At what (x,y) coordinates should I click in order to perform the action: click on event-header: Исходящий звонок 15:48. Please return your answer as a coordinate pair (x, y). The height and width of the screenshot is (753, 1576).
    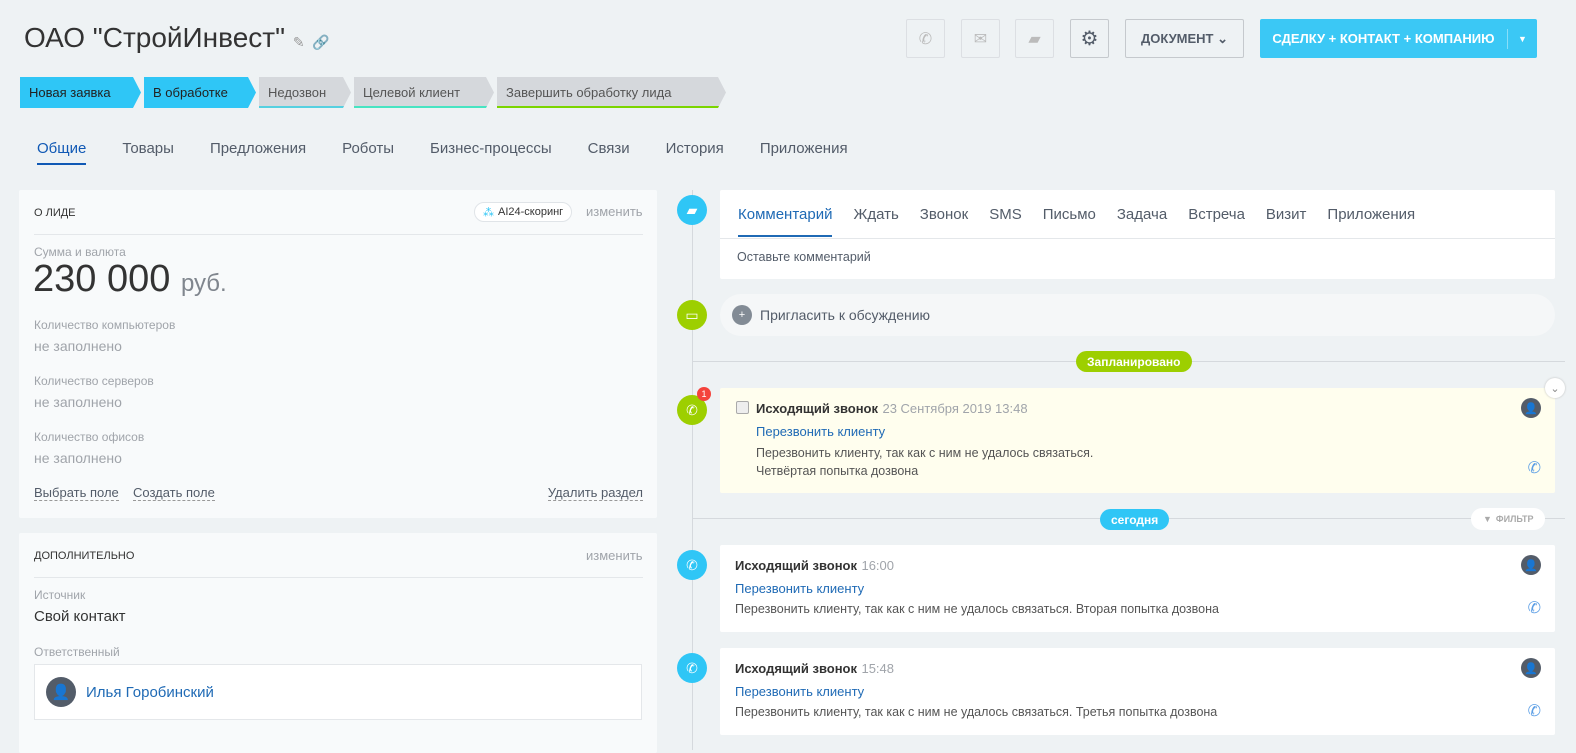
    Looking at the image, I should click on (815, 668).